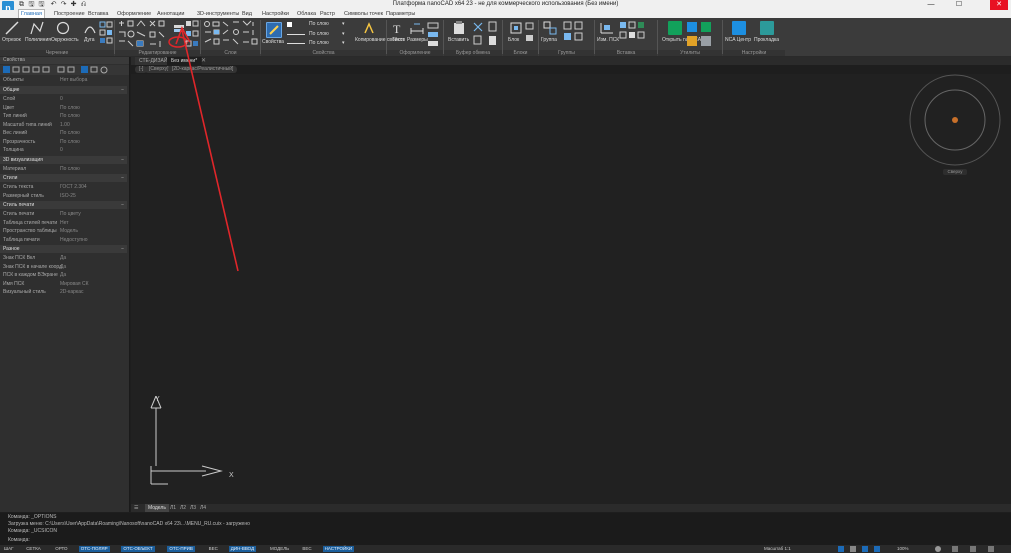 This screenshot has width=1011, height=553. What do you see at coordinates (65, 40) in the screenshot?
I see `circle-button-label: Окружность` at bounding box center [65, 40].